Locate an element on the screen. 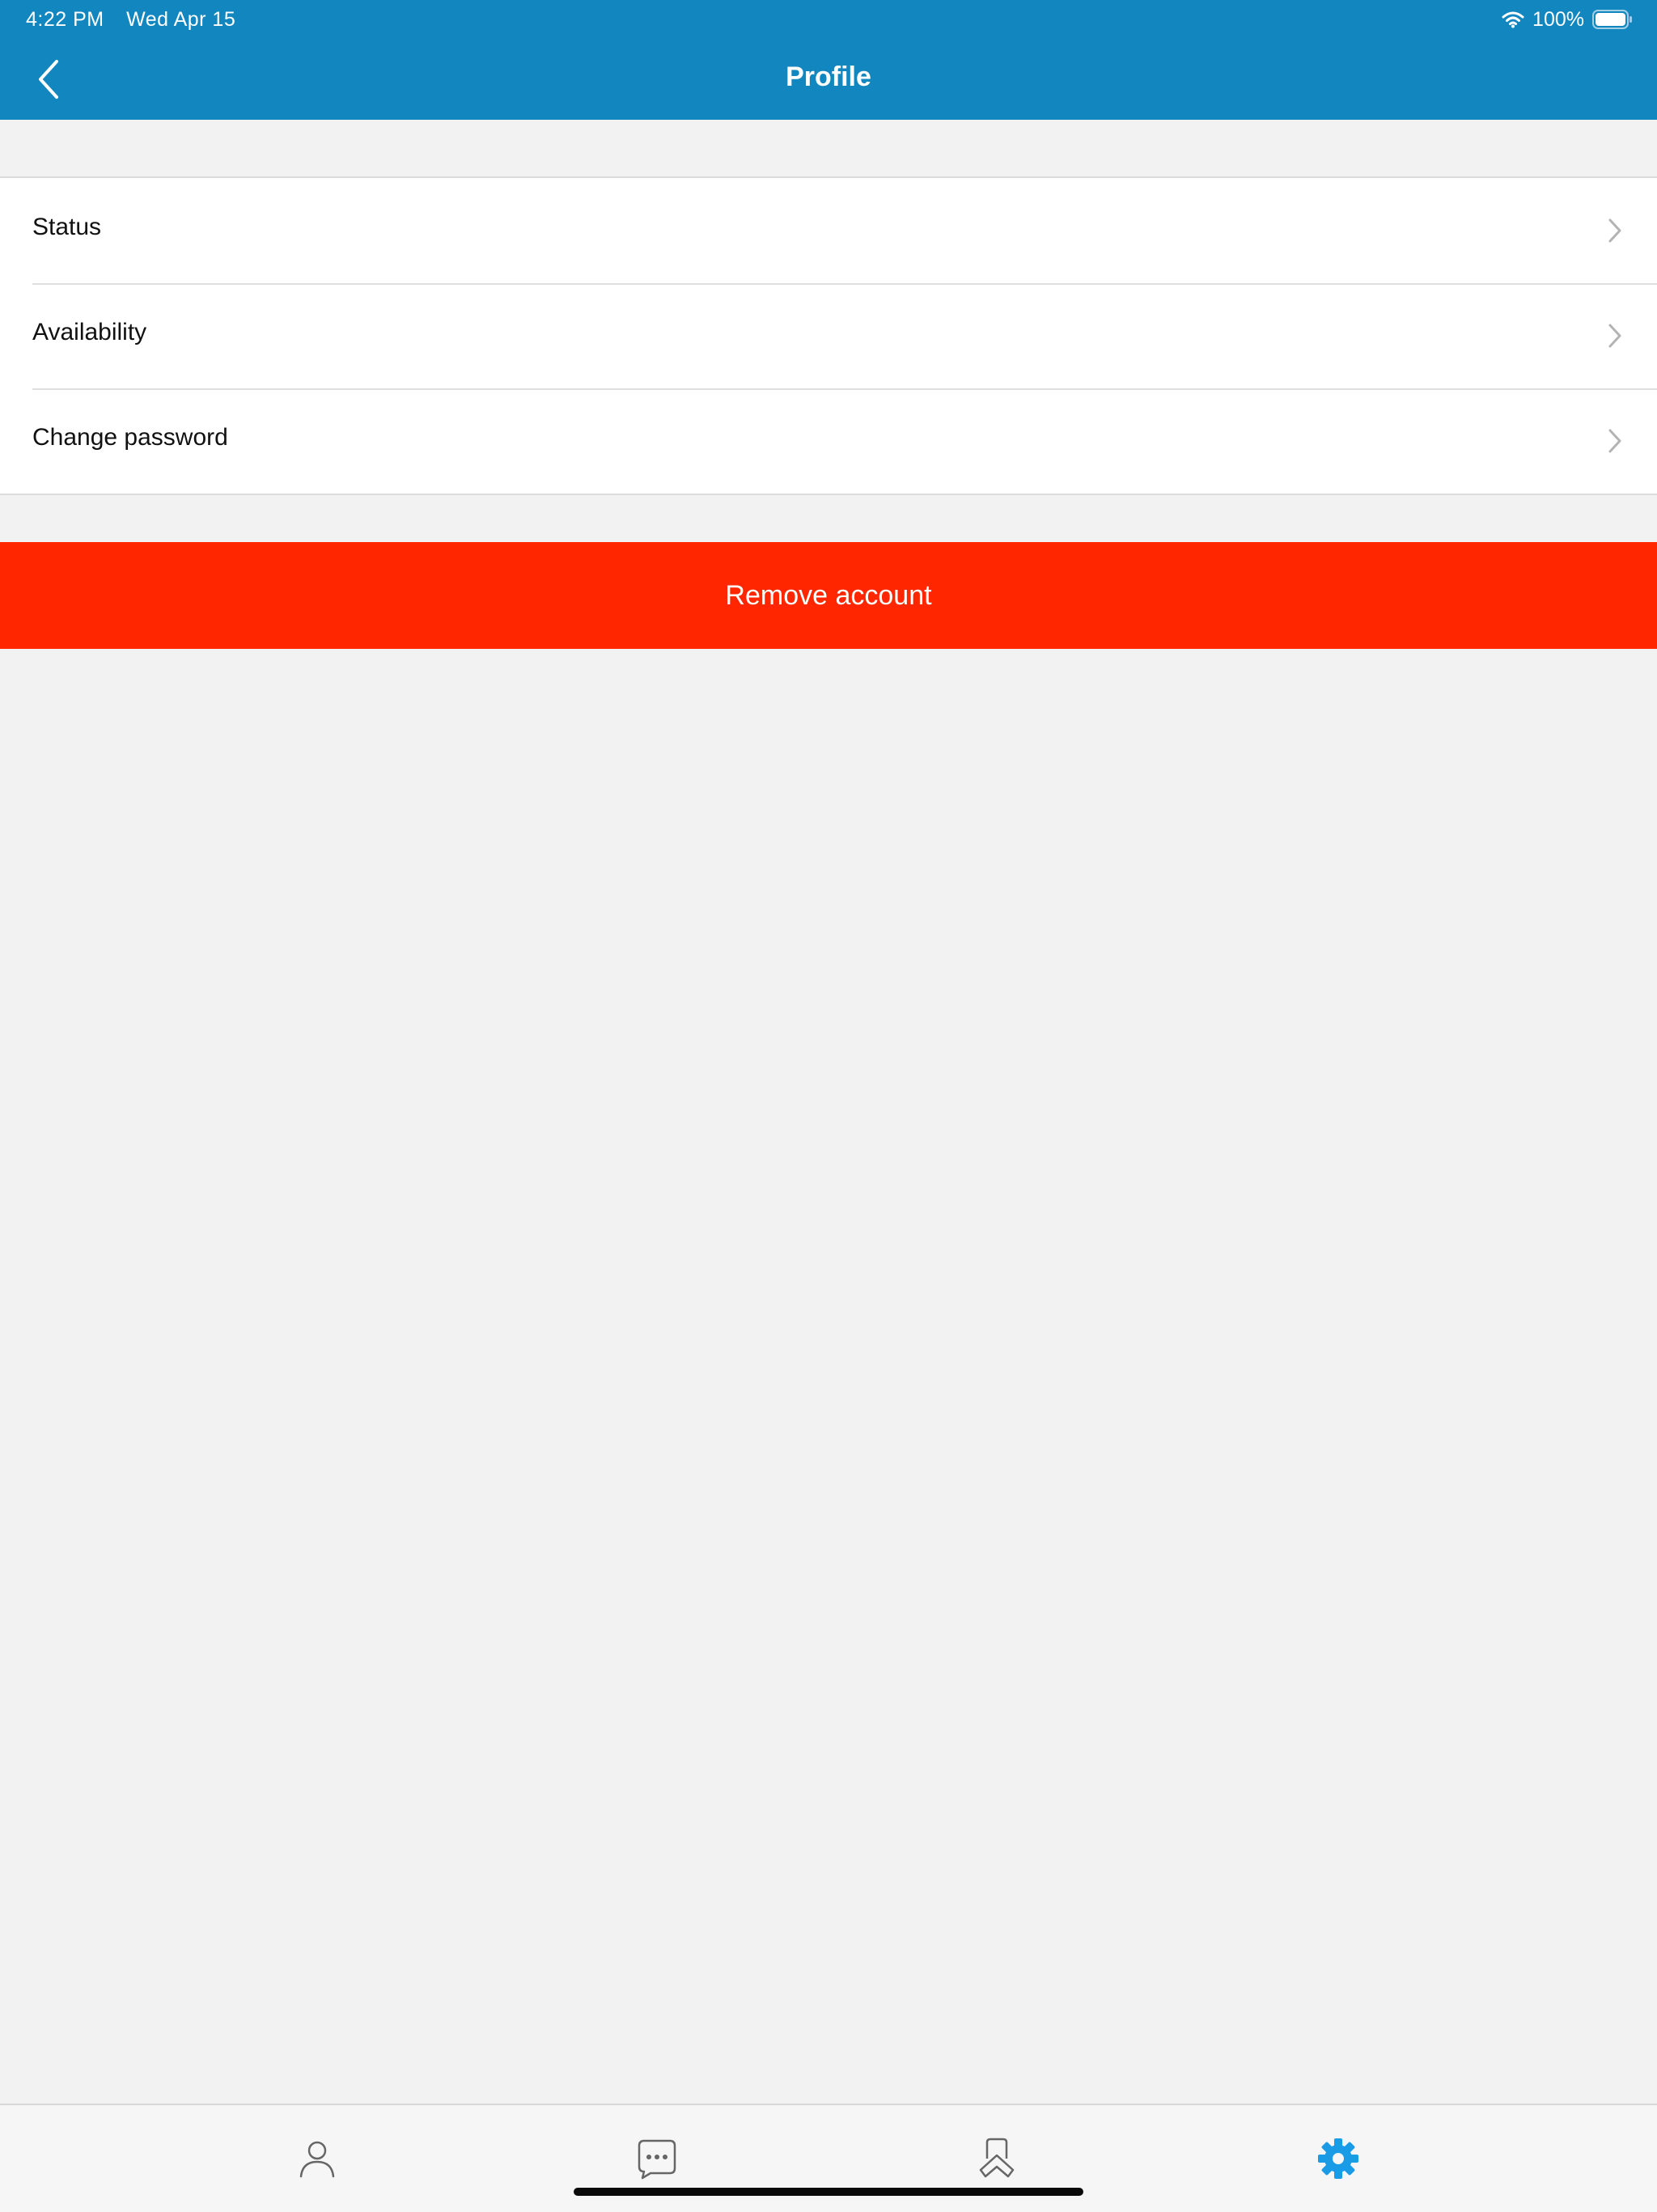 The image size is (1657, 2212). tab-profile is located at coordinates (317, 2158).